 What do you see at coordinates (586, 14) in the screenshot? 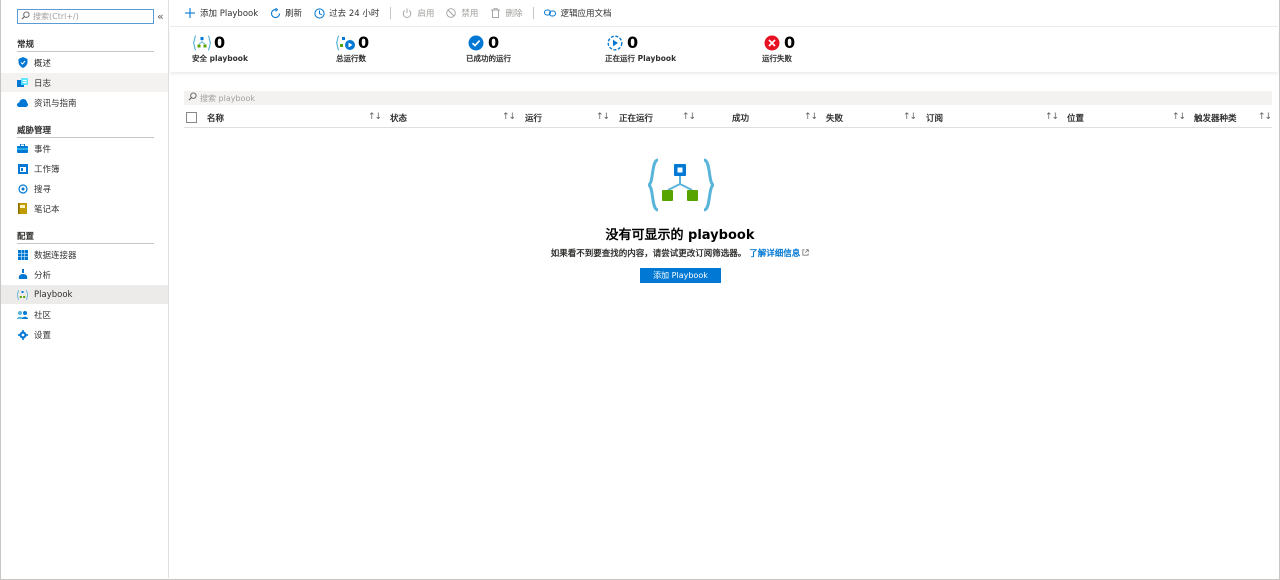
I see `docs-label: 逻辑应用文档` at bounding box center [586, 14].